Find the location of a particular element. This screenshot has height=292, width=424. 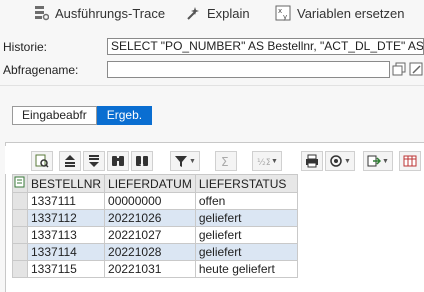

layout-icon is located at coordinates (410, 161).